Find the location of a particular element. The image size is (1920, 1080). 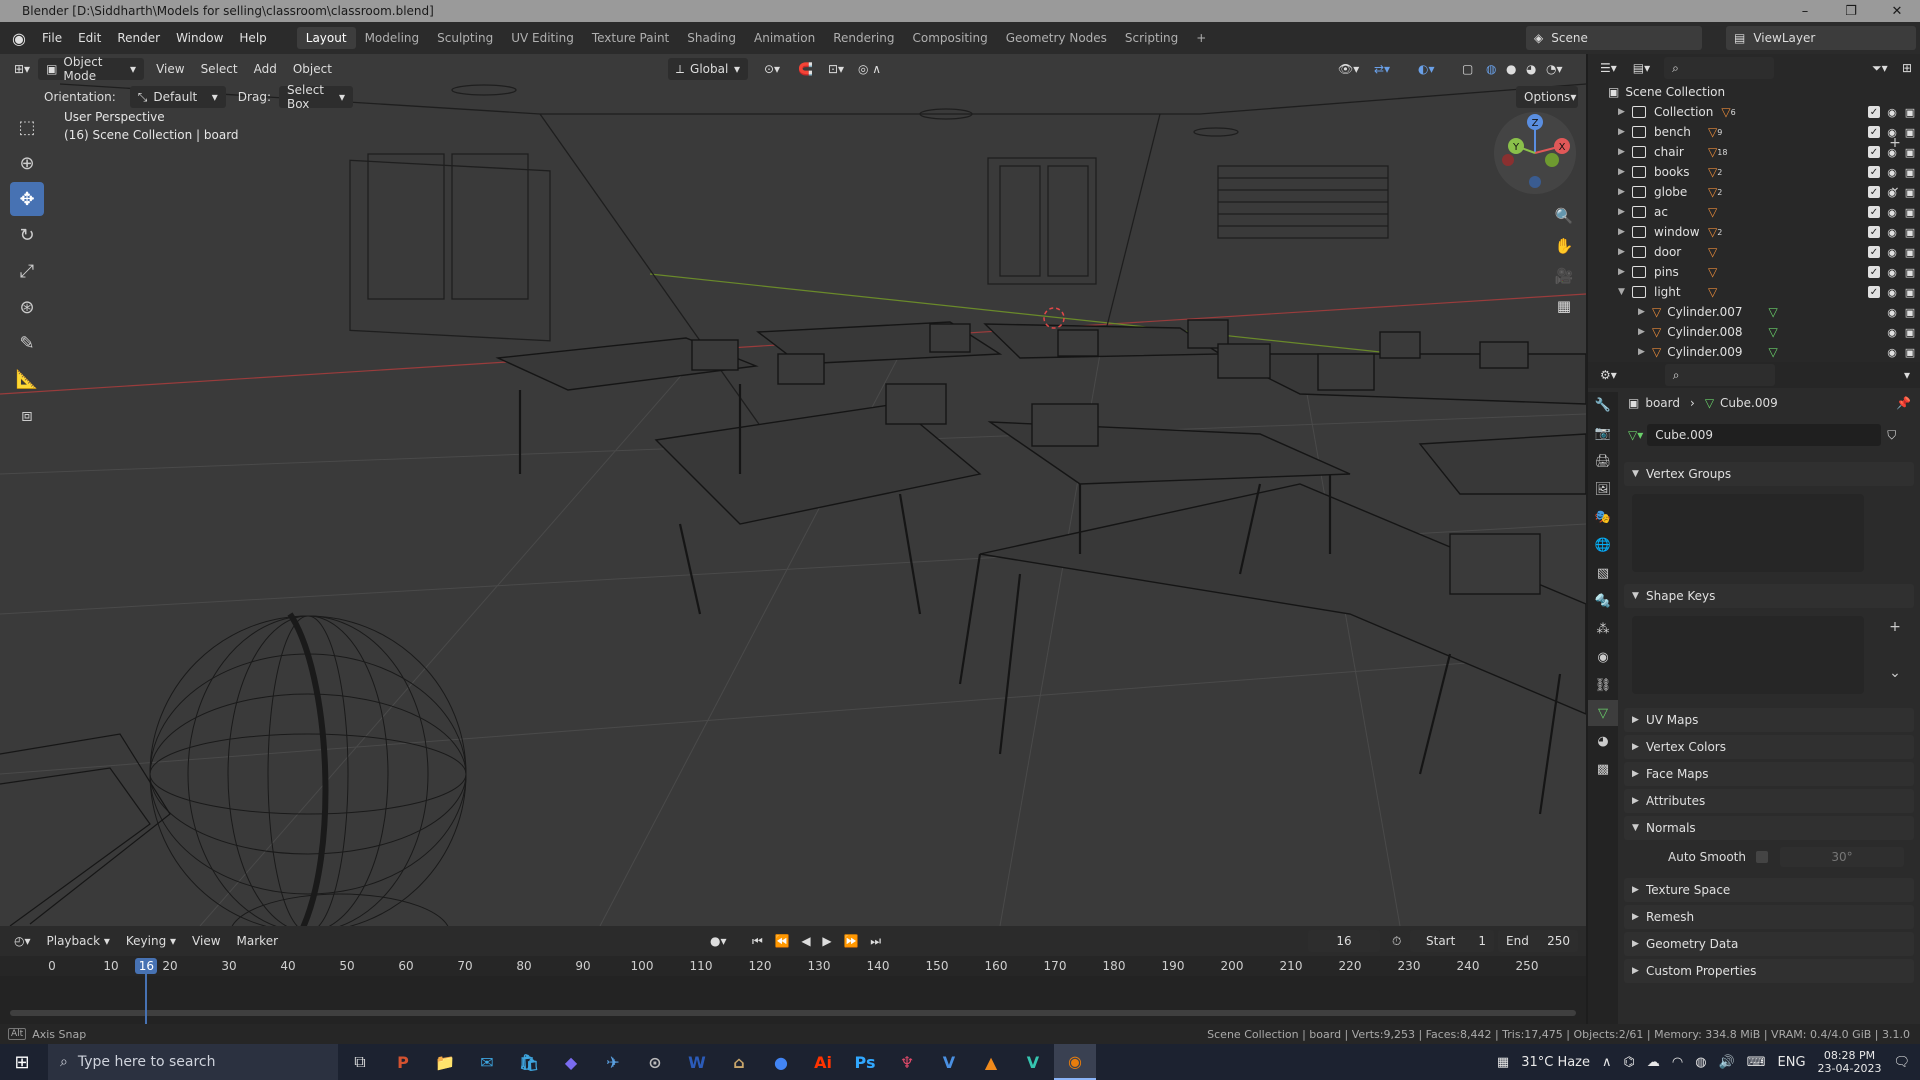

tab-uv-editing: UV Editing is located at coordinates (542, 38).